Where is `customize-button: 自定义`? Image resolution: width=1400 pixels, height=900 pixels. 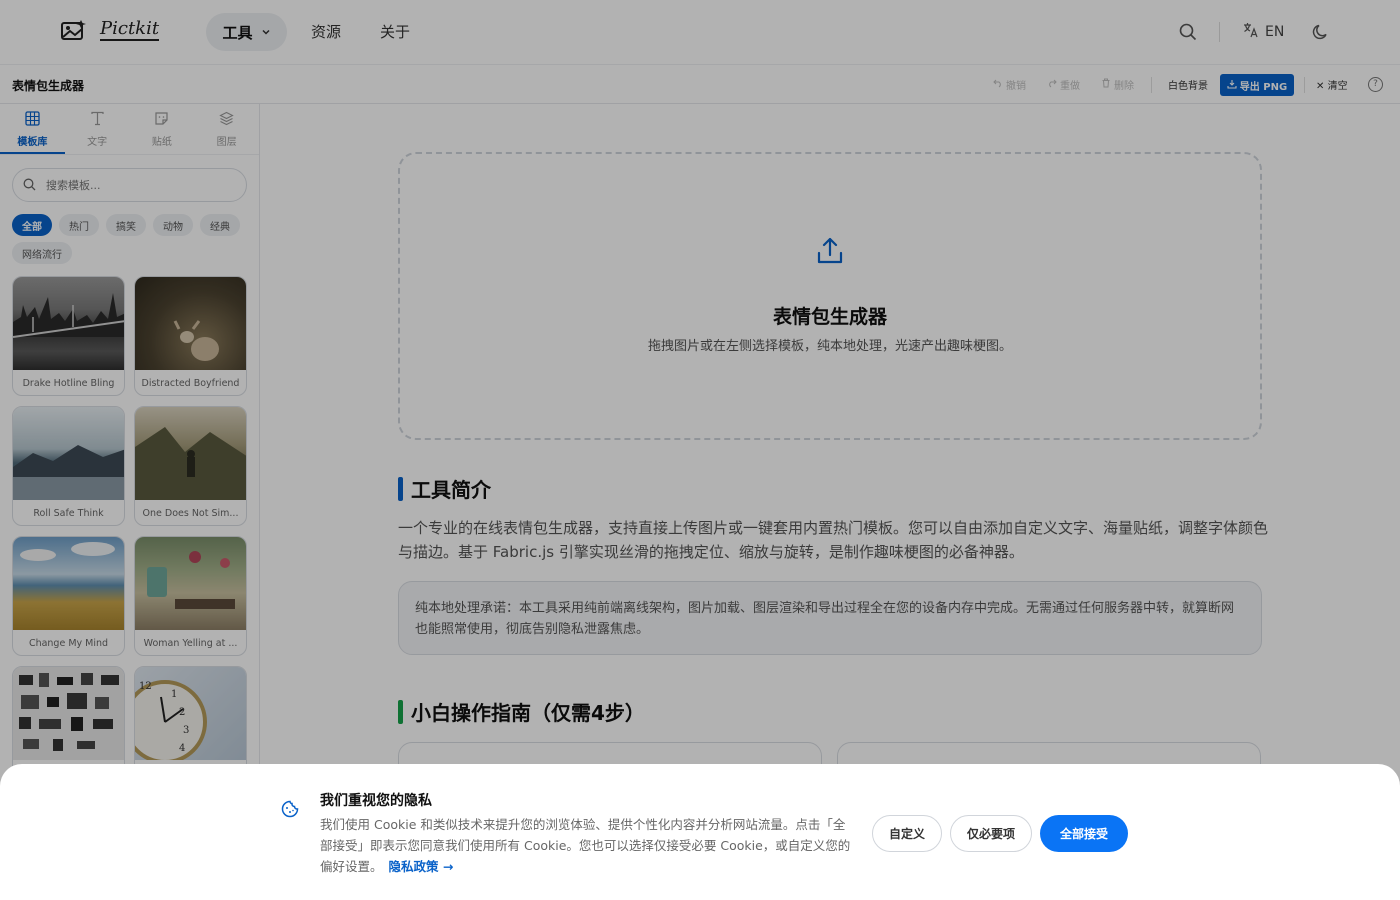
customize-button: 自定义 is located at coordinates (907, 833).